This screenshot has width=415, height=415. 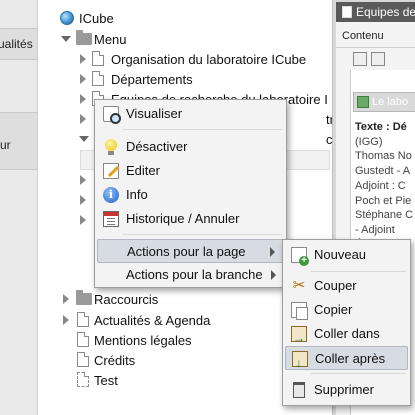 What do you see at coordinates (299, 390) in the screenshot?
I see `trash-icon` at bounding box center [299, 390].